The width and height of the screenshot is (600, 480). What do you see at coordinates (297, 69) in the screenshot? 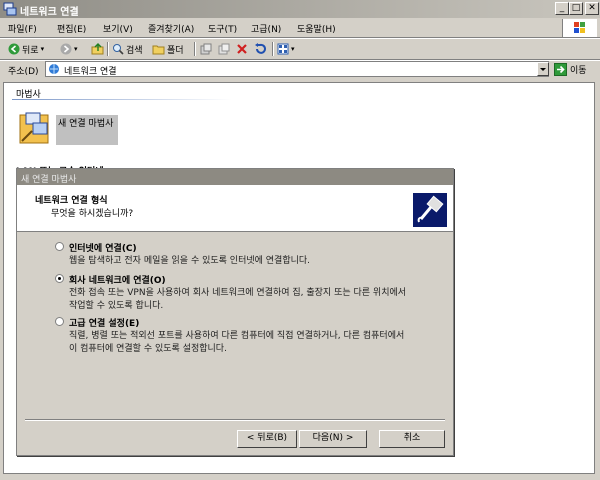
I see `address-input: 네트워크 연결` at bounding box center [297, 69].